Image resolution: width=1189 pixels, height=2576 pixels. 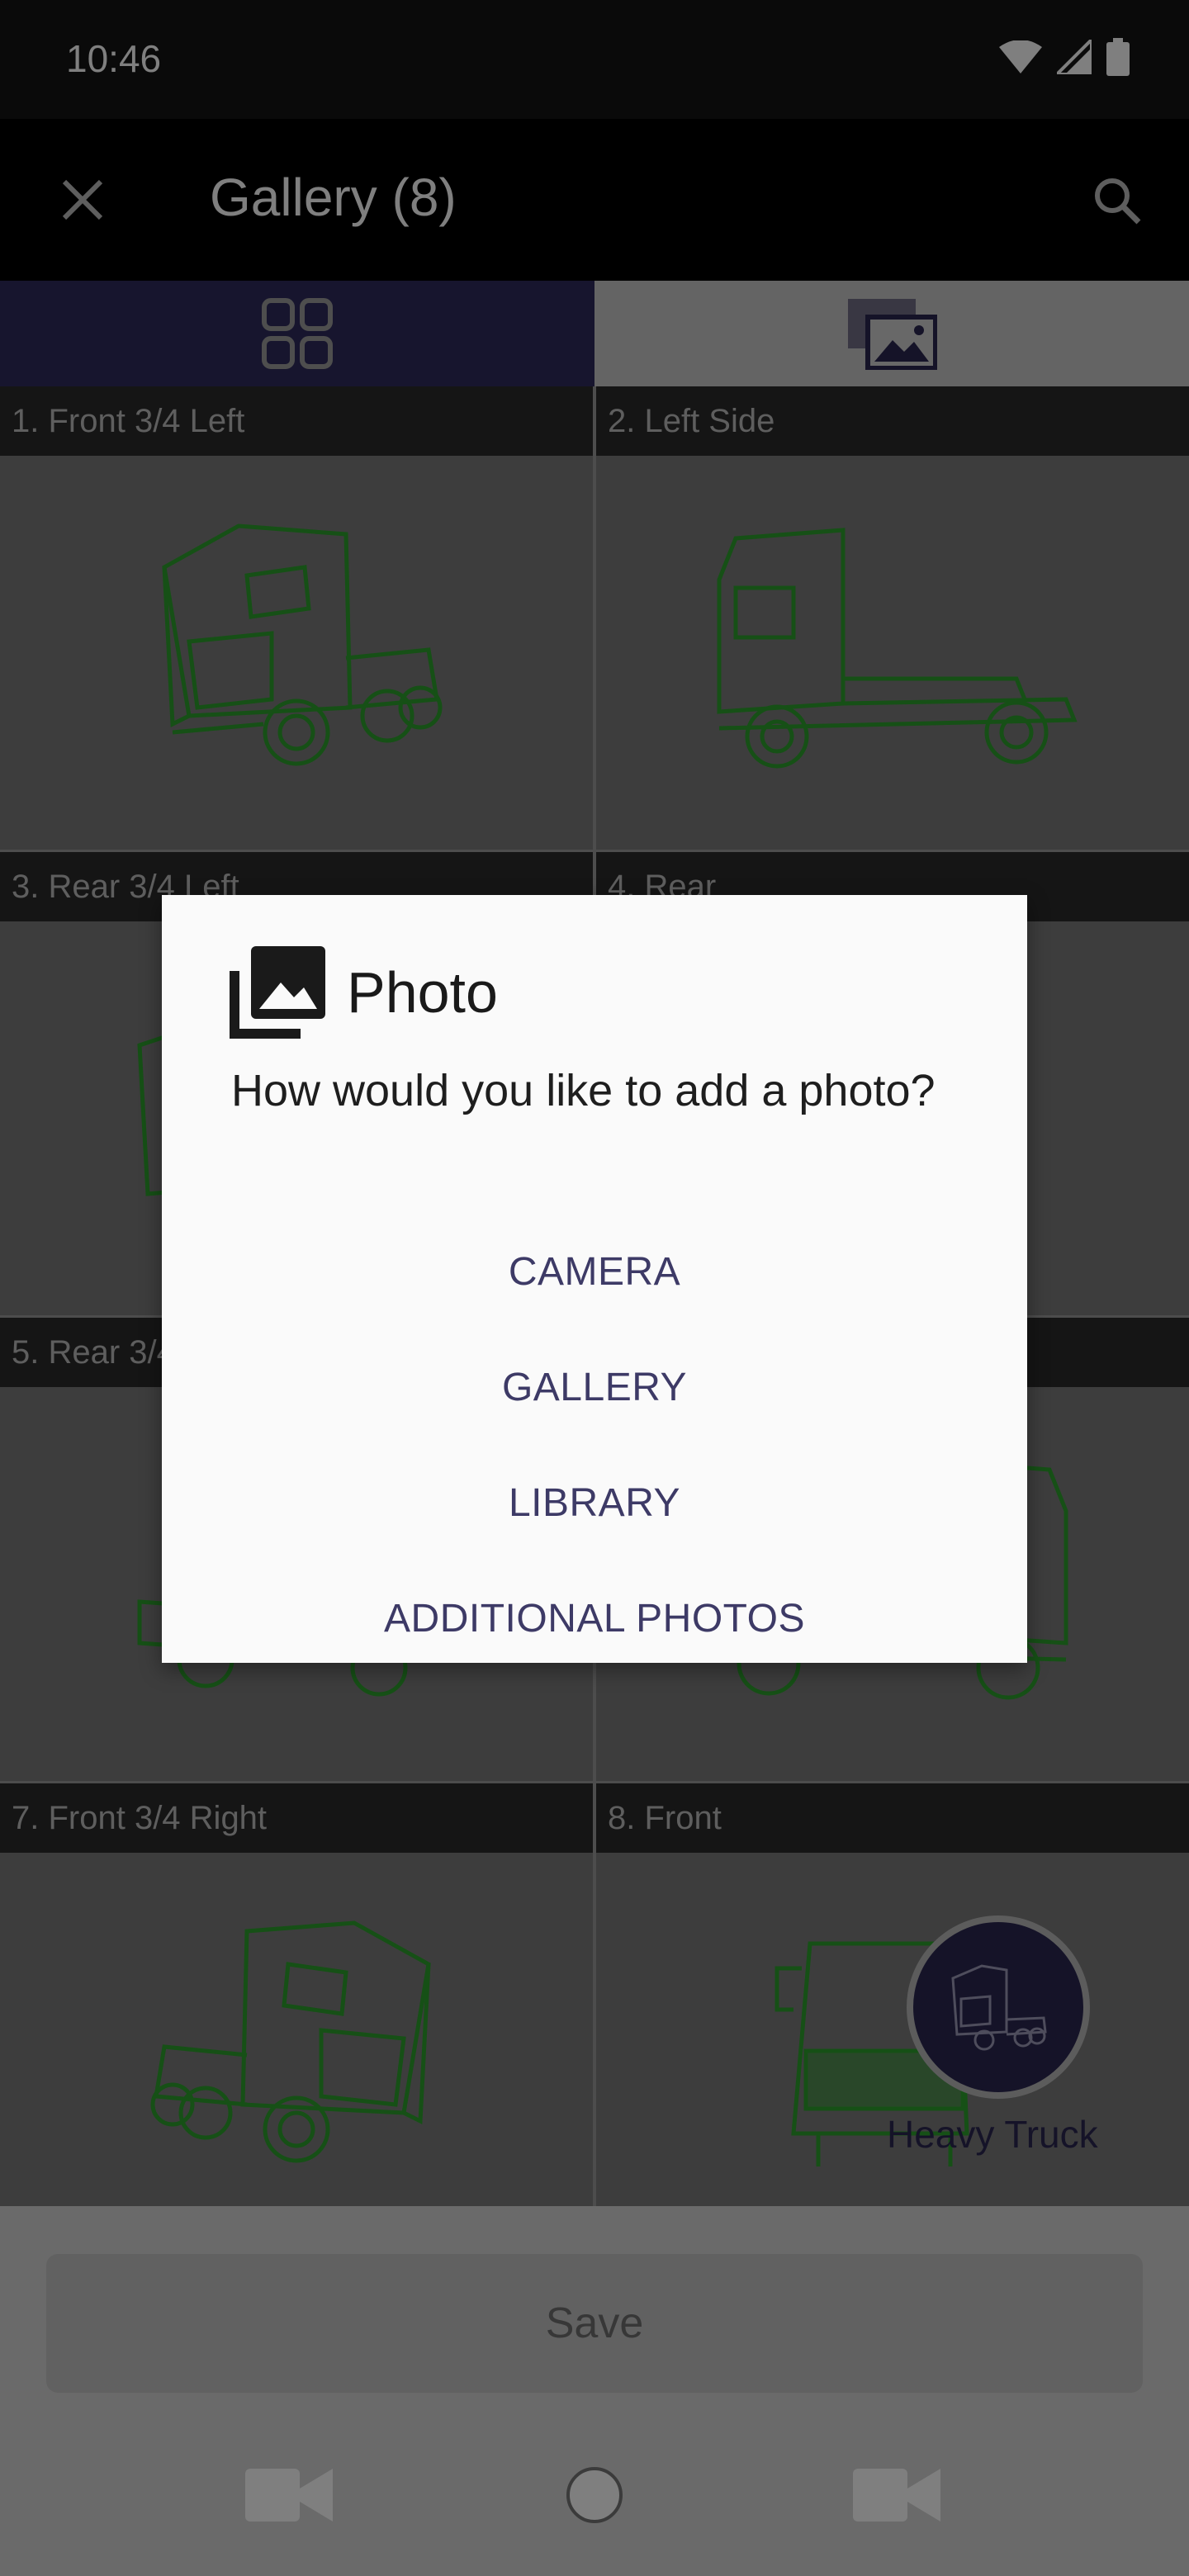 I want to click on dialog-header: Photo, so click(x=364, y=992).